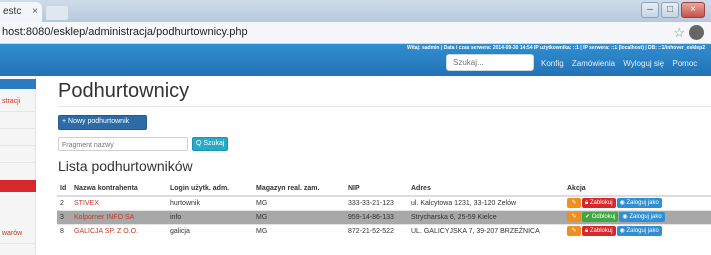 The width and height of the screenshot is (711, 255). I want to click on browser-titlebar: estc × – □ ×, so click(355, 11).